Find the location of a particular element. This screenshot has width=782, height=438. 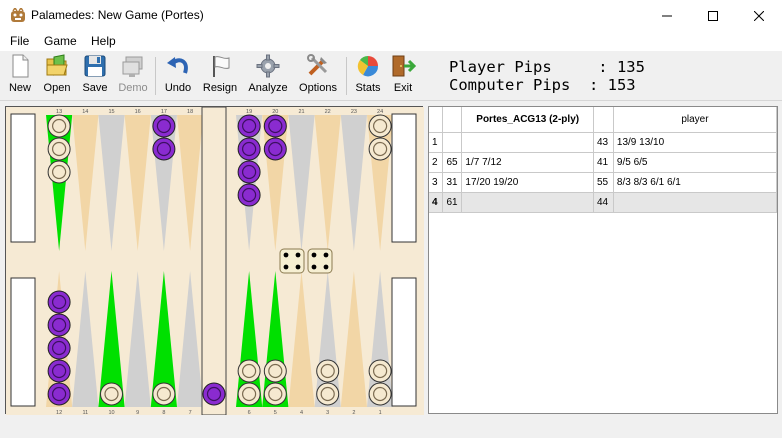

player-roll: 44 is located at coordinates (603, 202).